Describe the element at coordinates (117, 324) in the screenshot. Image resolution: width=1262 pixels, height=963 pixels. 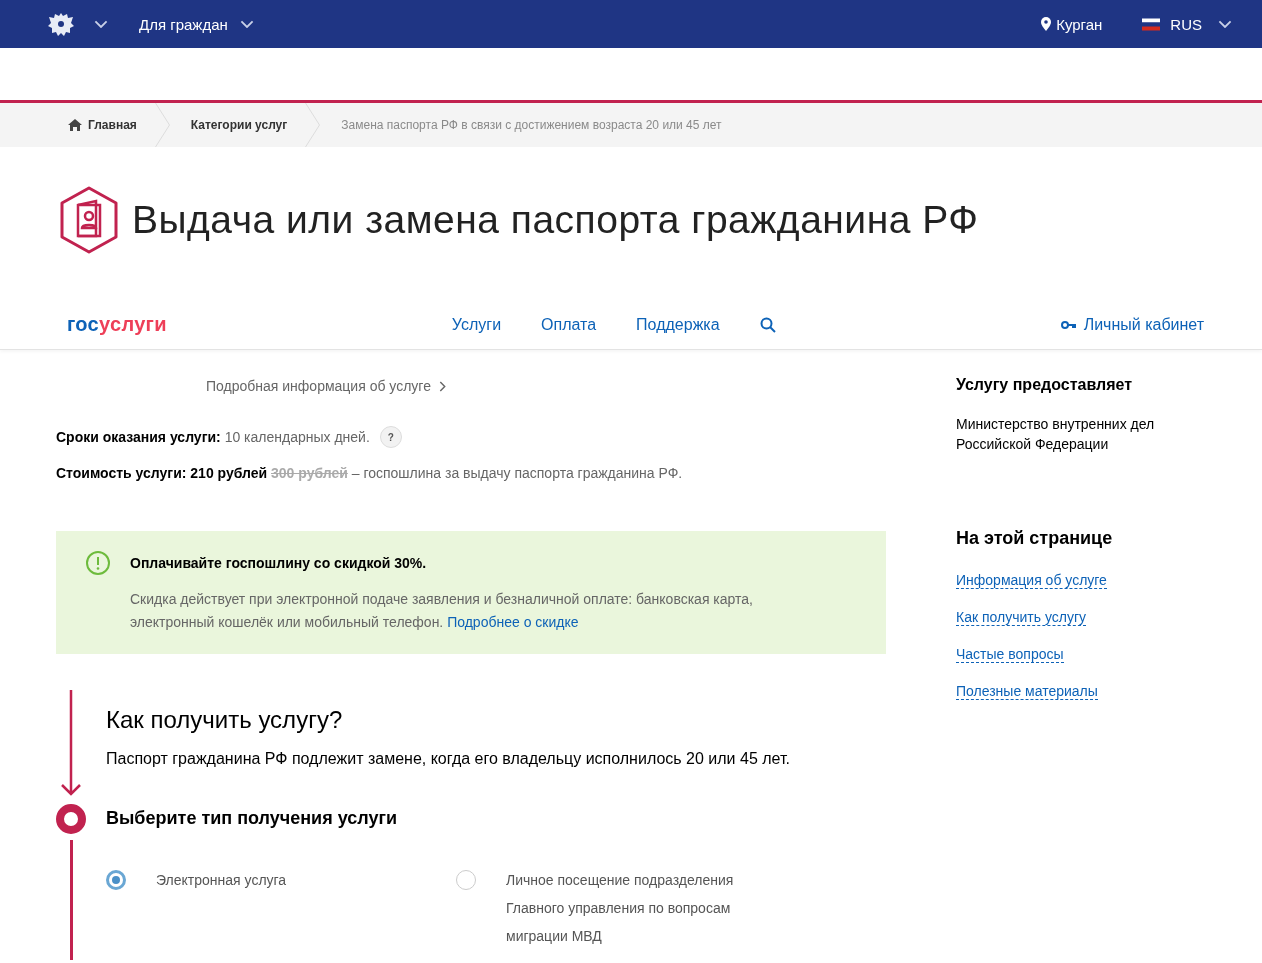
I see `logo: госуслуги` at that location.